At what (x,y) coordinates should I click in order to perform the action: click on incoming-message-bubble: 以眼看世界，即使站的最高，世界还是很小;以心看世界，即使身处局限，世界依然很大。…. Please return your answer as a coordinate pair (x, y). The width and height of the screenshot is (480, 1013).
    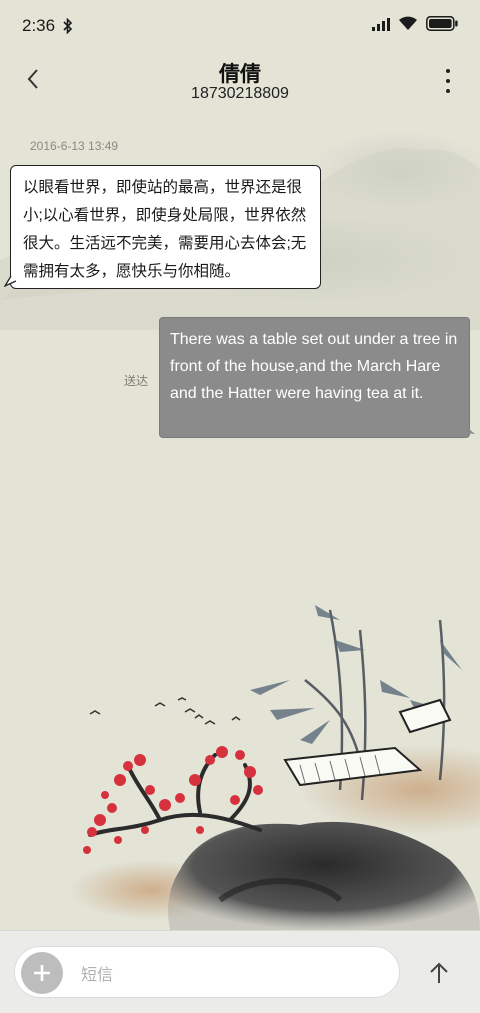
    Looking at the image, I should click on (165, 227).